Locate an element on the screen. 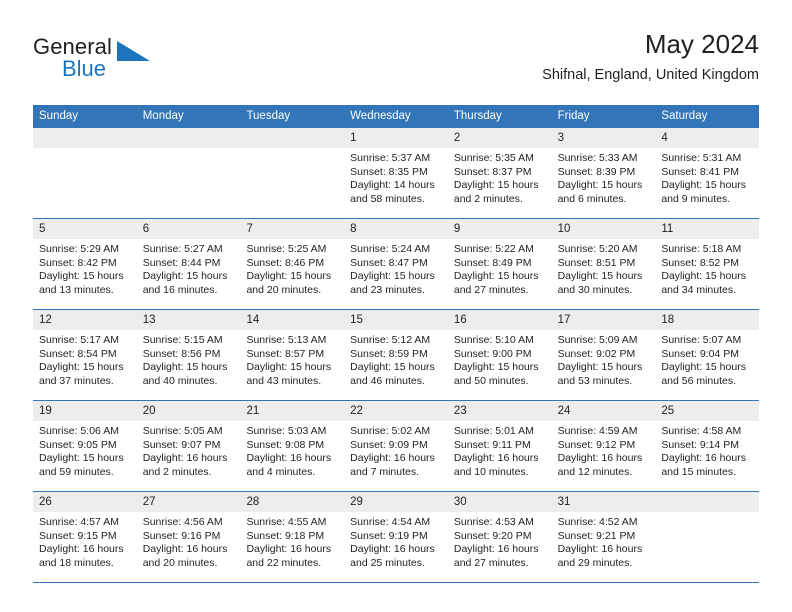 The height and width of the screenshot is (612, 792). sunset-text: Sunset: 8:37 PM is located at coordinates (492, 171).